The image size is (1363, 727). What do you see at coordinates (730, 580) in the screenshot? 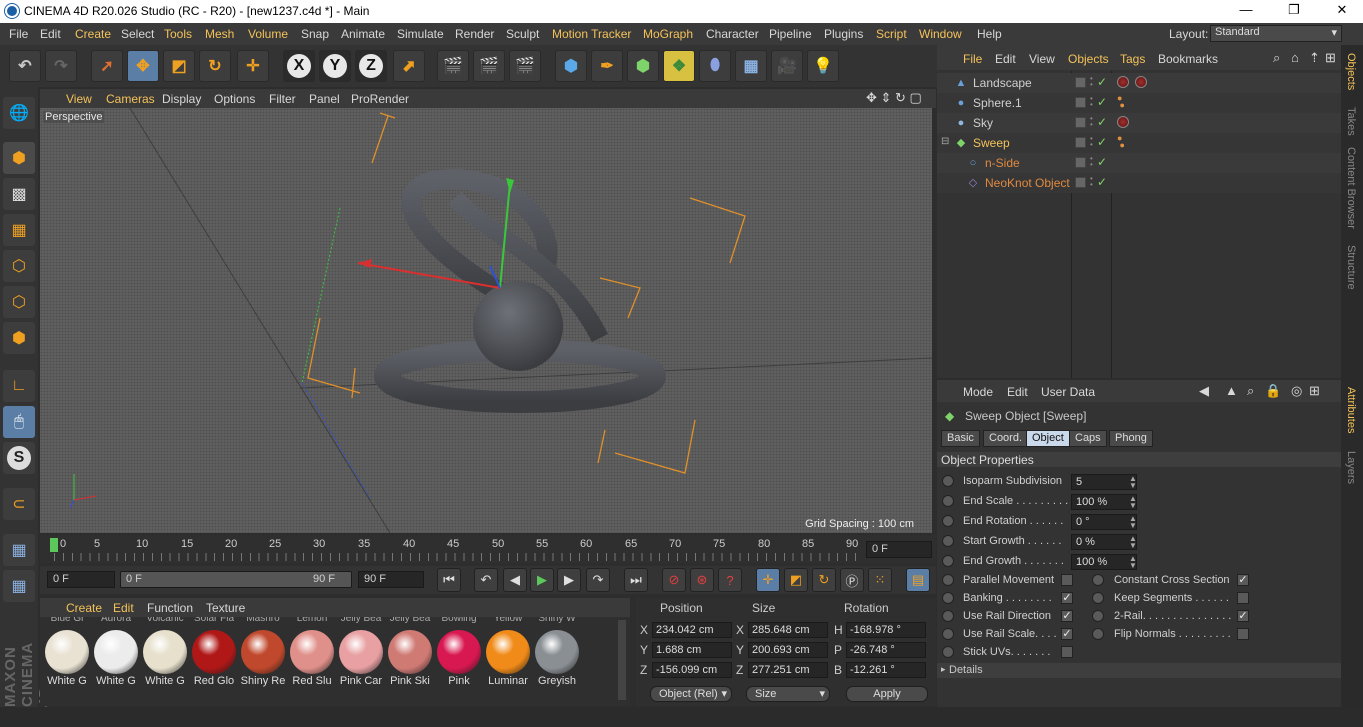
I see `keyframe-selection-button: ?` at bounding box center [730, 580].